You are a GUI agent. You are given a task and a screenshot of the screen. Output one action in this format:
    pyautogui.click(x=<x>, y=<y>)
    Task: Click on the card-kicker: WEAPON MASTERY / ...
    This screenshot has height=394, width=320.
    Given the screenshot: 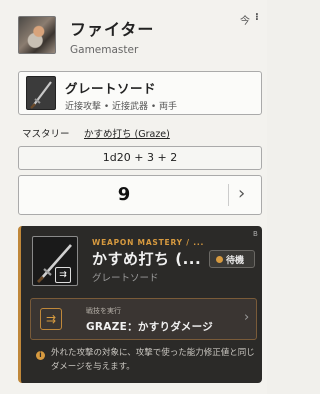 What is the action you would take?
    pyautogui.click(x=148, y=242)
    